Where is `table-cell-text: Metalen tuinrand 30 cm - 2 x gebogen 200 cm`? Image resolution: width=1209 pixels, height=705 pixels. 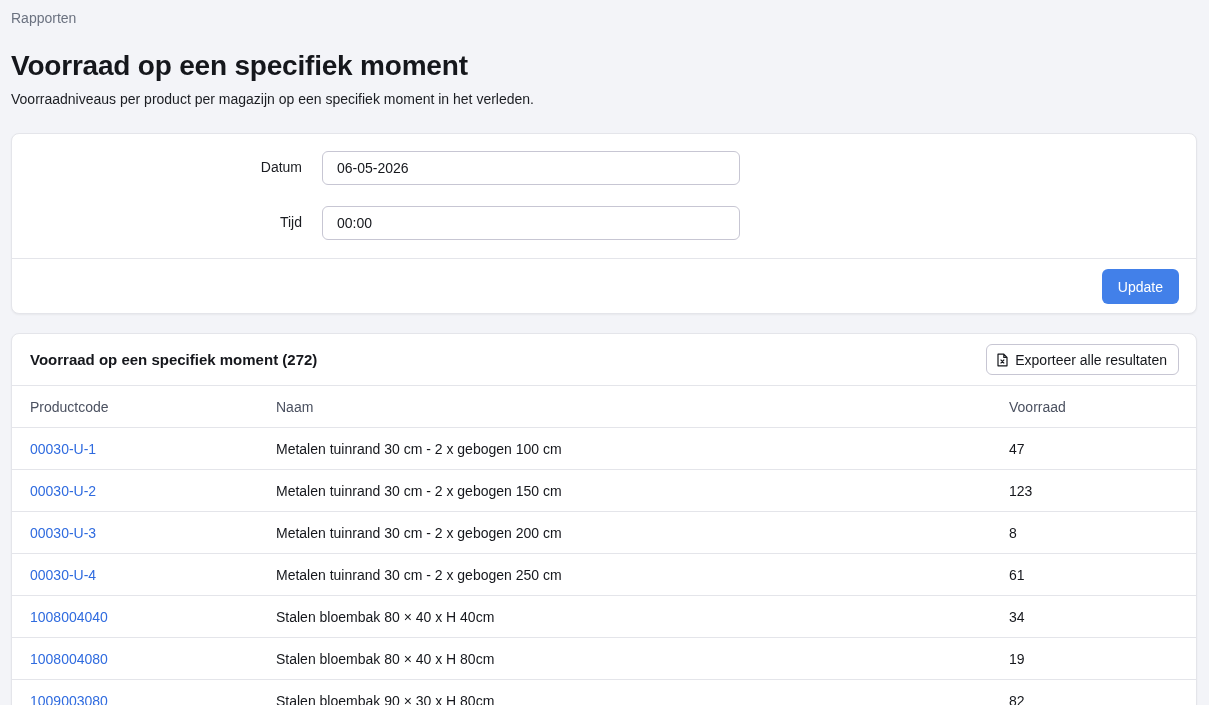
table-cell-text: Metalen tuinrand 30 cm - 2 x gebogen 200 cm is located at coordinates (418, 533).